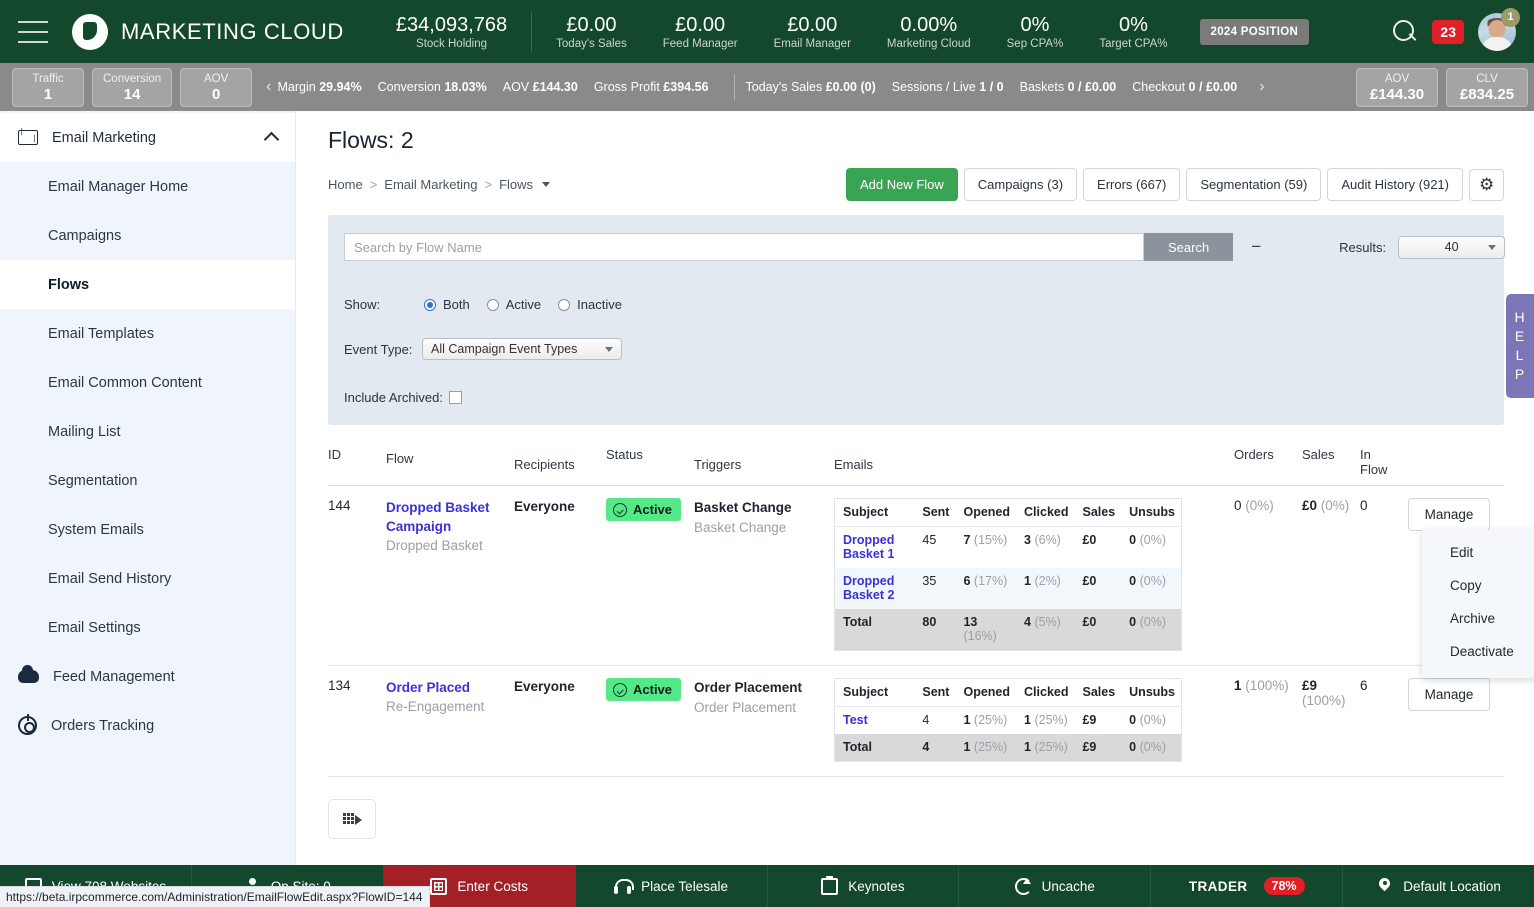 The width and height of the screenshot is (1534, 907). Describe the element at coordinates (1189, 247) in the screenshot. I see `search-button: Search` at that location.